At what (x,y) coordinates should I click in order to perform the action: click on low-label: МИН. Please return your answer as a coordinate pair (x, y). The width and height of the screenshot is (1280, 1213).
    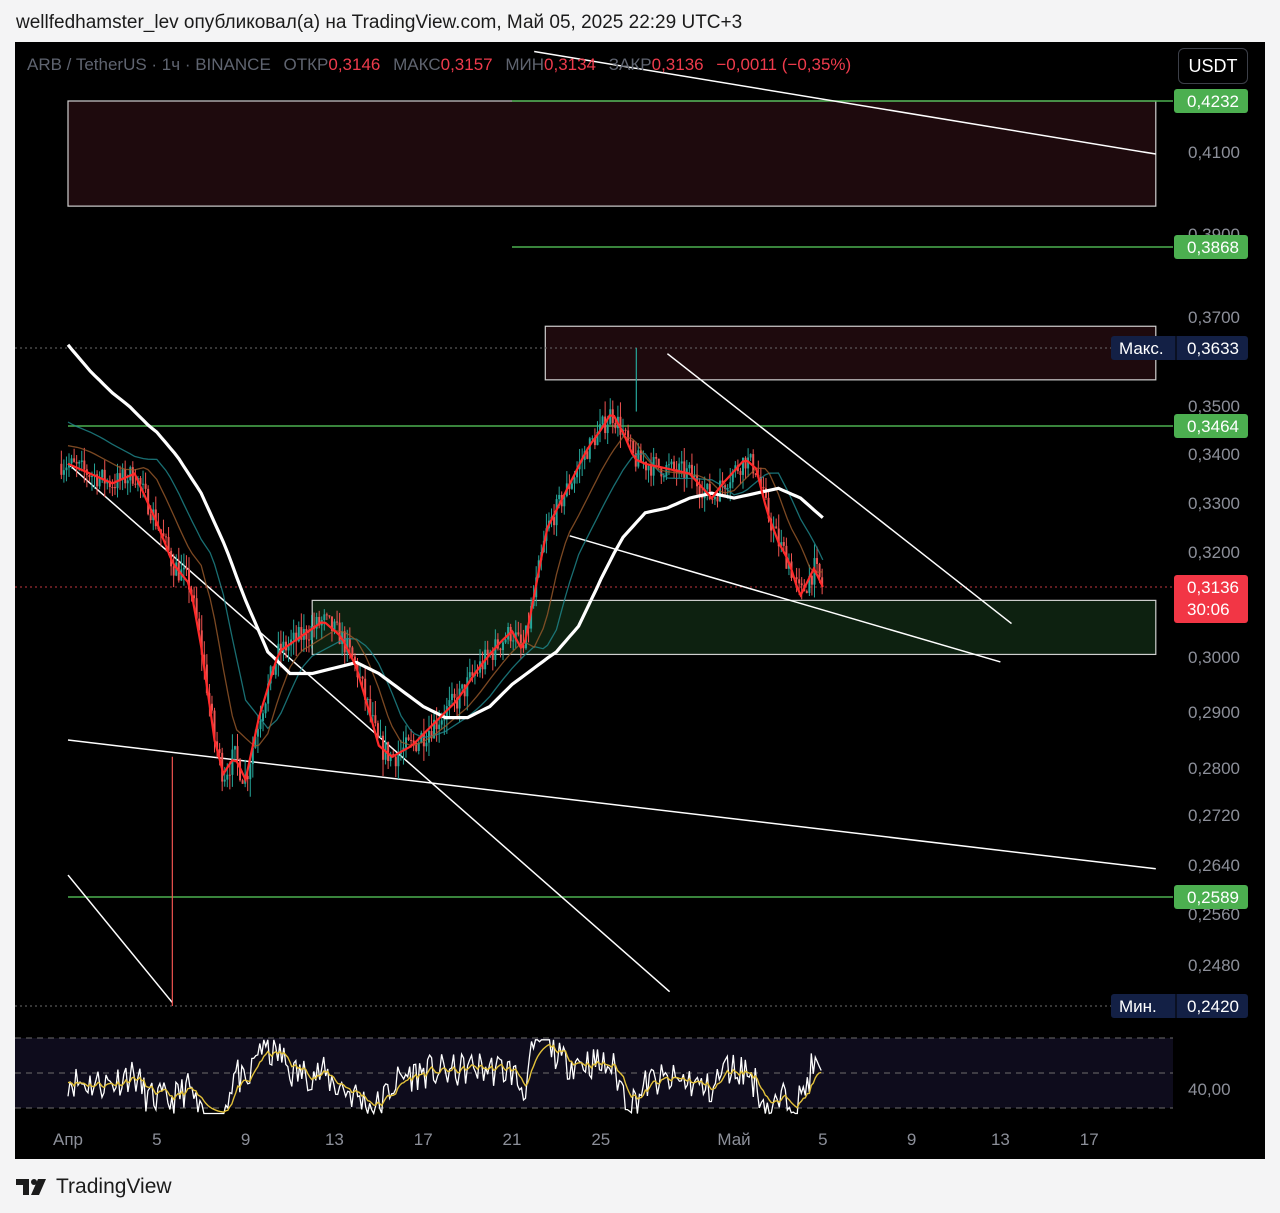
    Looking at the image, I should click on (525, 64).